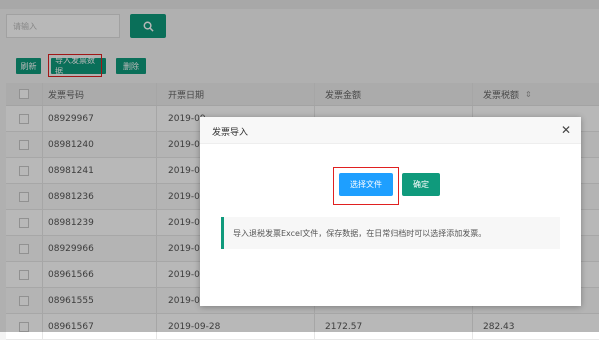 The image size is (599, 340). What do you see at coordinates (390, 130) in the screenshot?
I see `dialog-header: 发票导入 ✕` at bounding box center [390, 130].